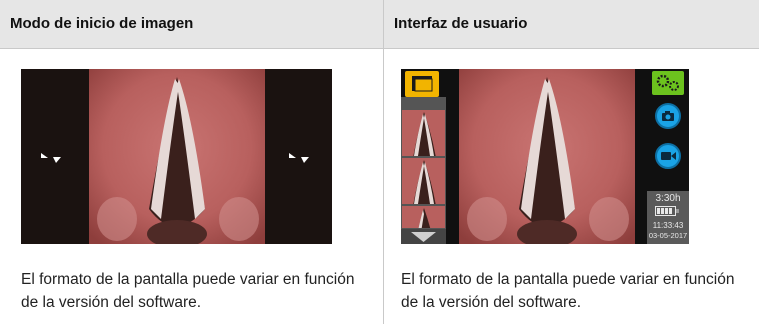  Describe the element at coordinates (571, 24) in the screenshot. I see `header-user-interface: Interfaz de usuario` at that location.